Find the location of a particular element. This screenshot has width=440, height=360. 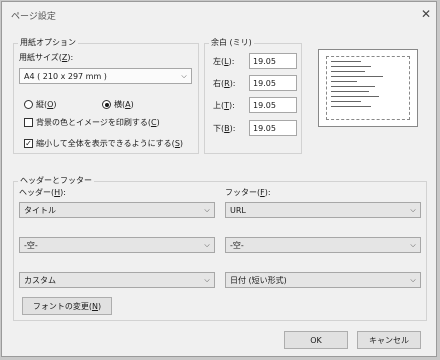

footer-select-2: -空- ⌵ is located at coordinates (323, 245).